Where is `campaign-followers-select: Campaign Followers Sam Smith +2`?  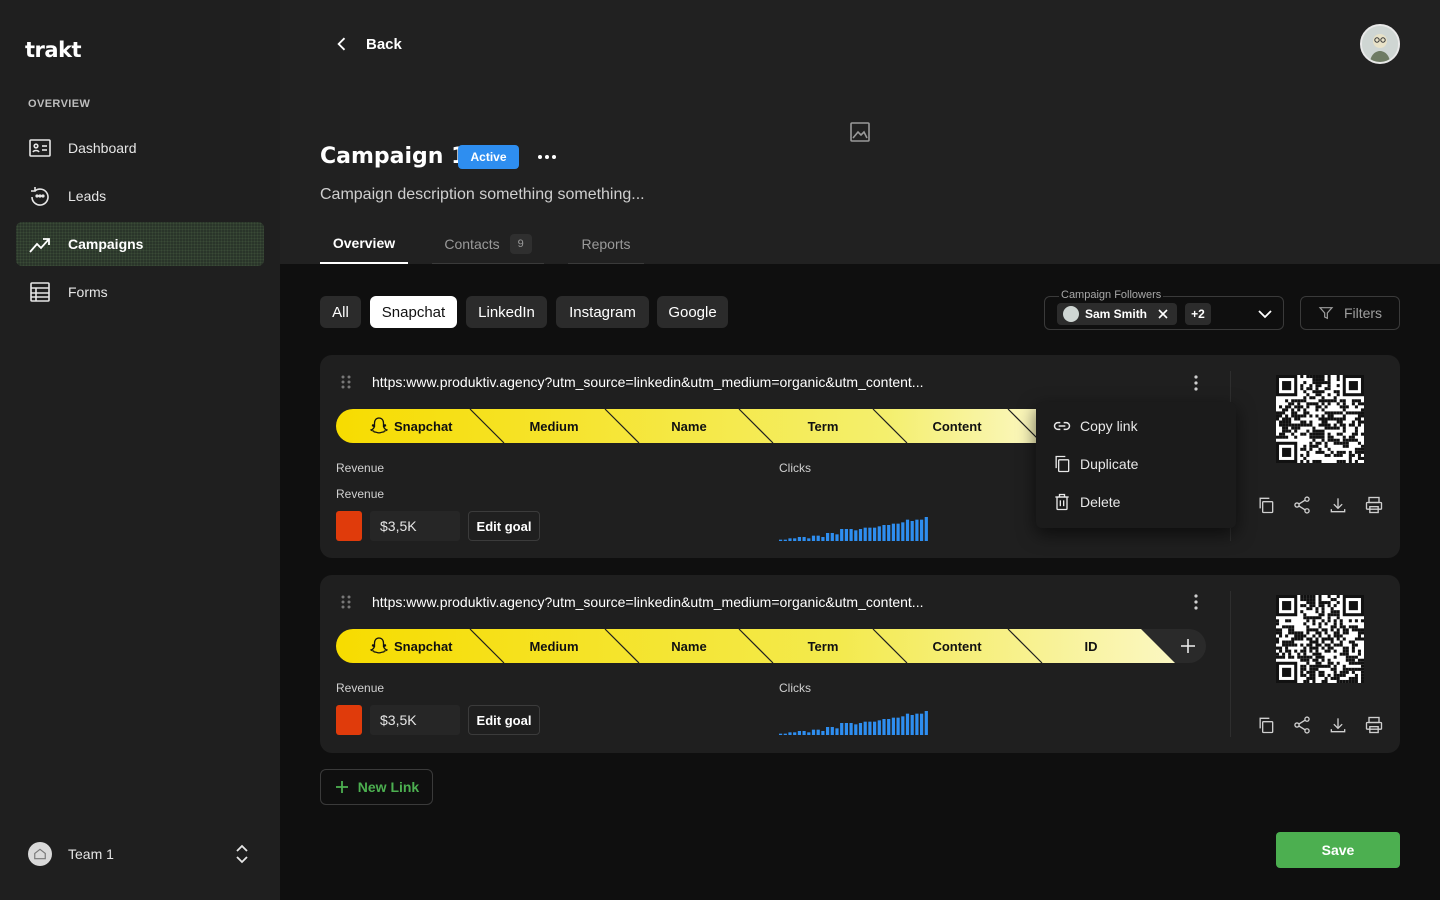
campaign-followers-select: Campaign Followers Sam Smith +2 is located at coordinates (1164, 309).